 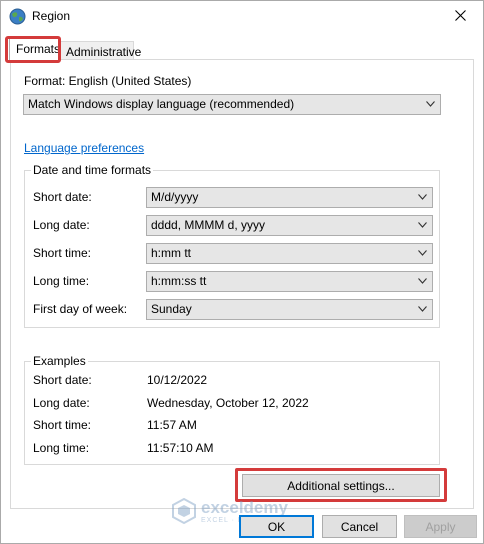 I want to click on example-short-date-label: Short date:, so click(x=62, y=380).